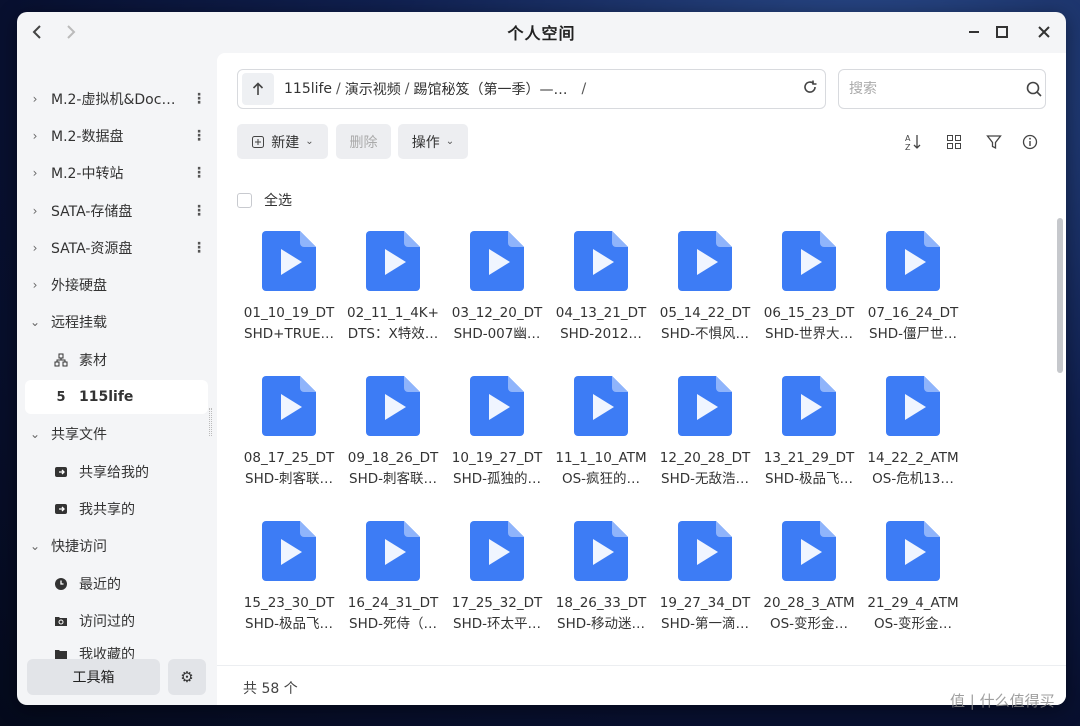 The image size is (1080, 726). I want to click on search-input, so click(936, 89).